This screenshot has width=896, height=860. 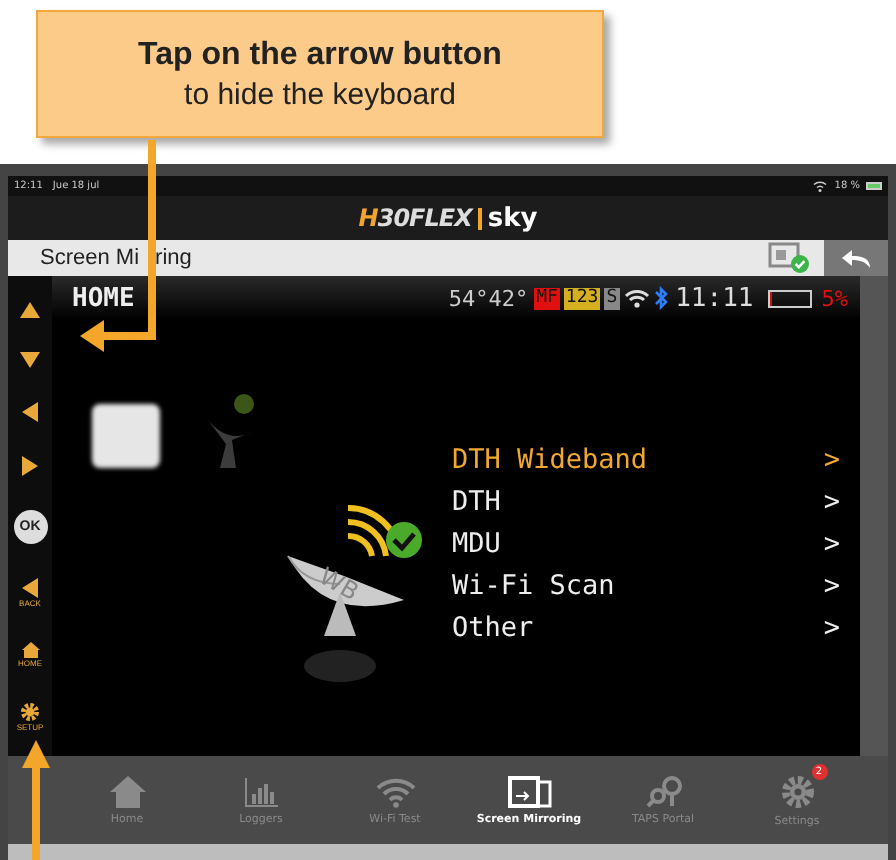 I want to click on status-tag: MF, so click(x=547, y=298).